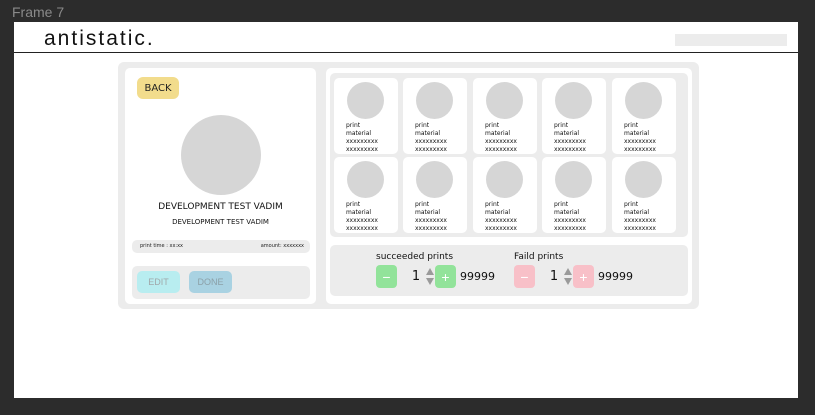  I want to click on failed-max: 99999, so click(615, 276).